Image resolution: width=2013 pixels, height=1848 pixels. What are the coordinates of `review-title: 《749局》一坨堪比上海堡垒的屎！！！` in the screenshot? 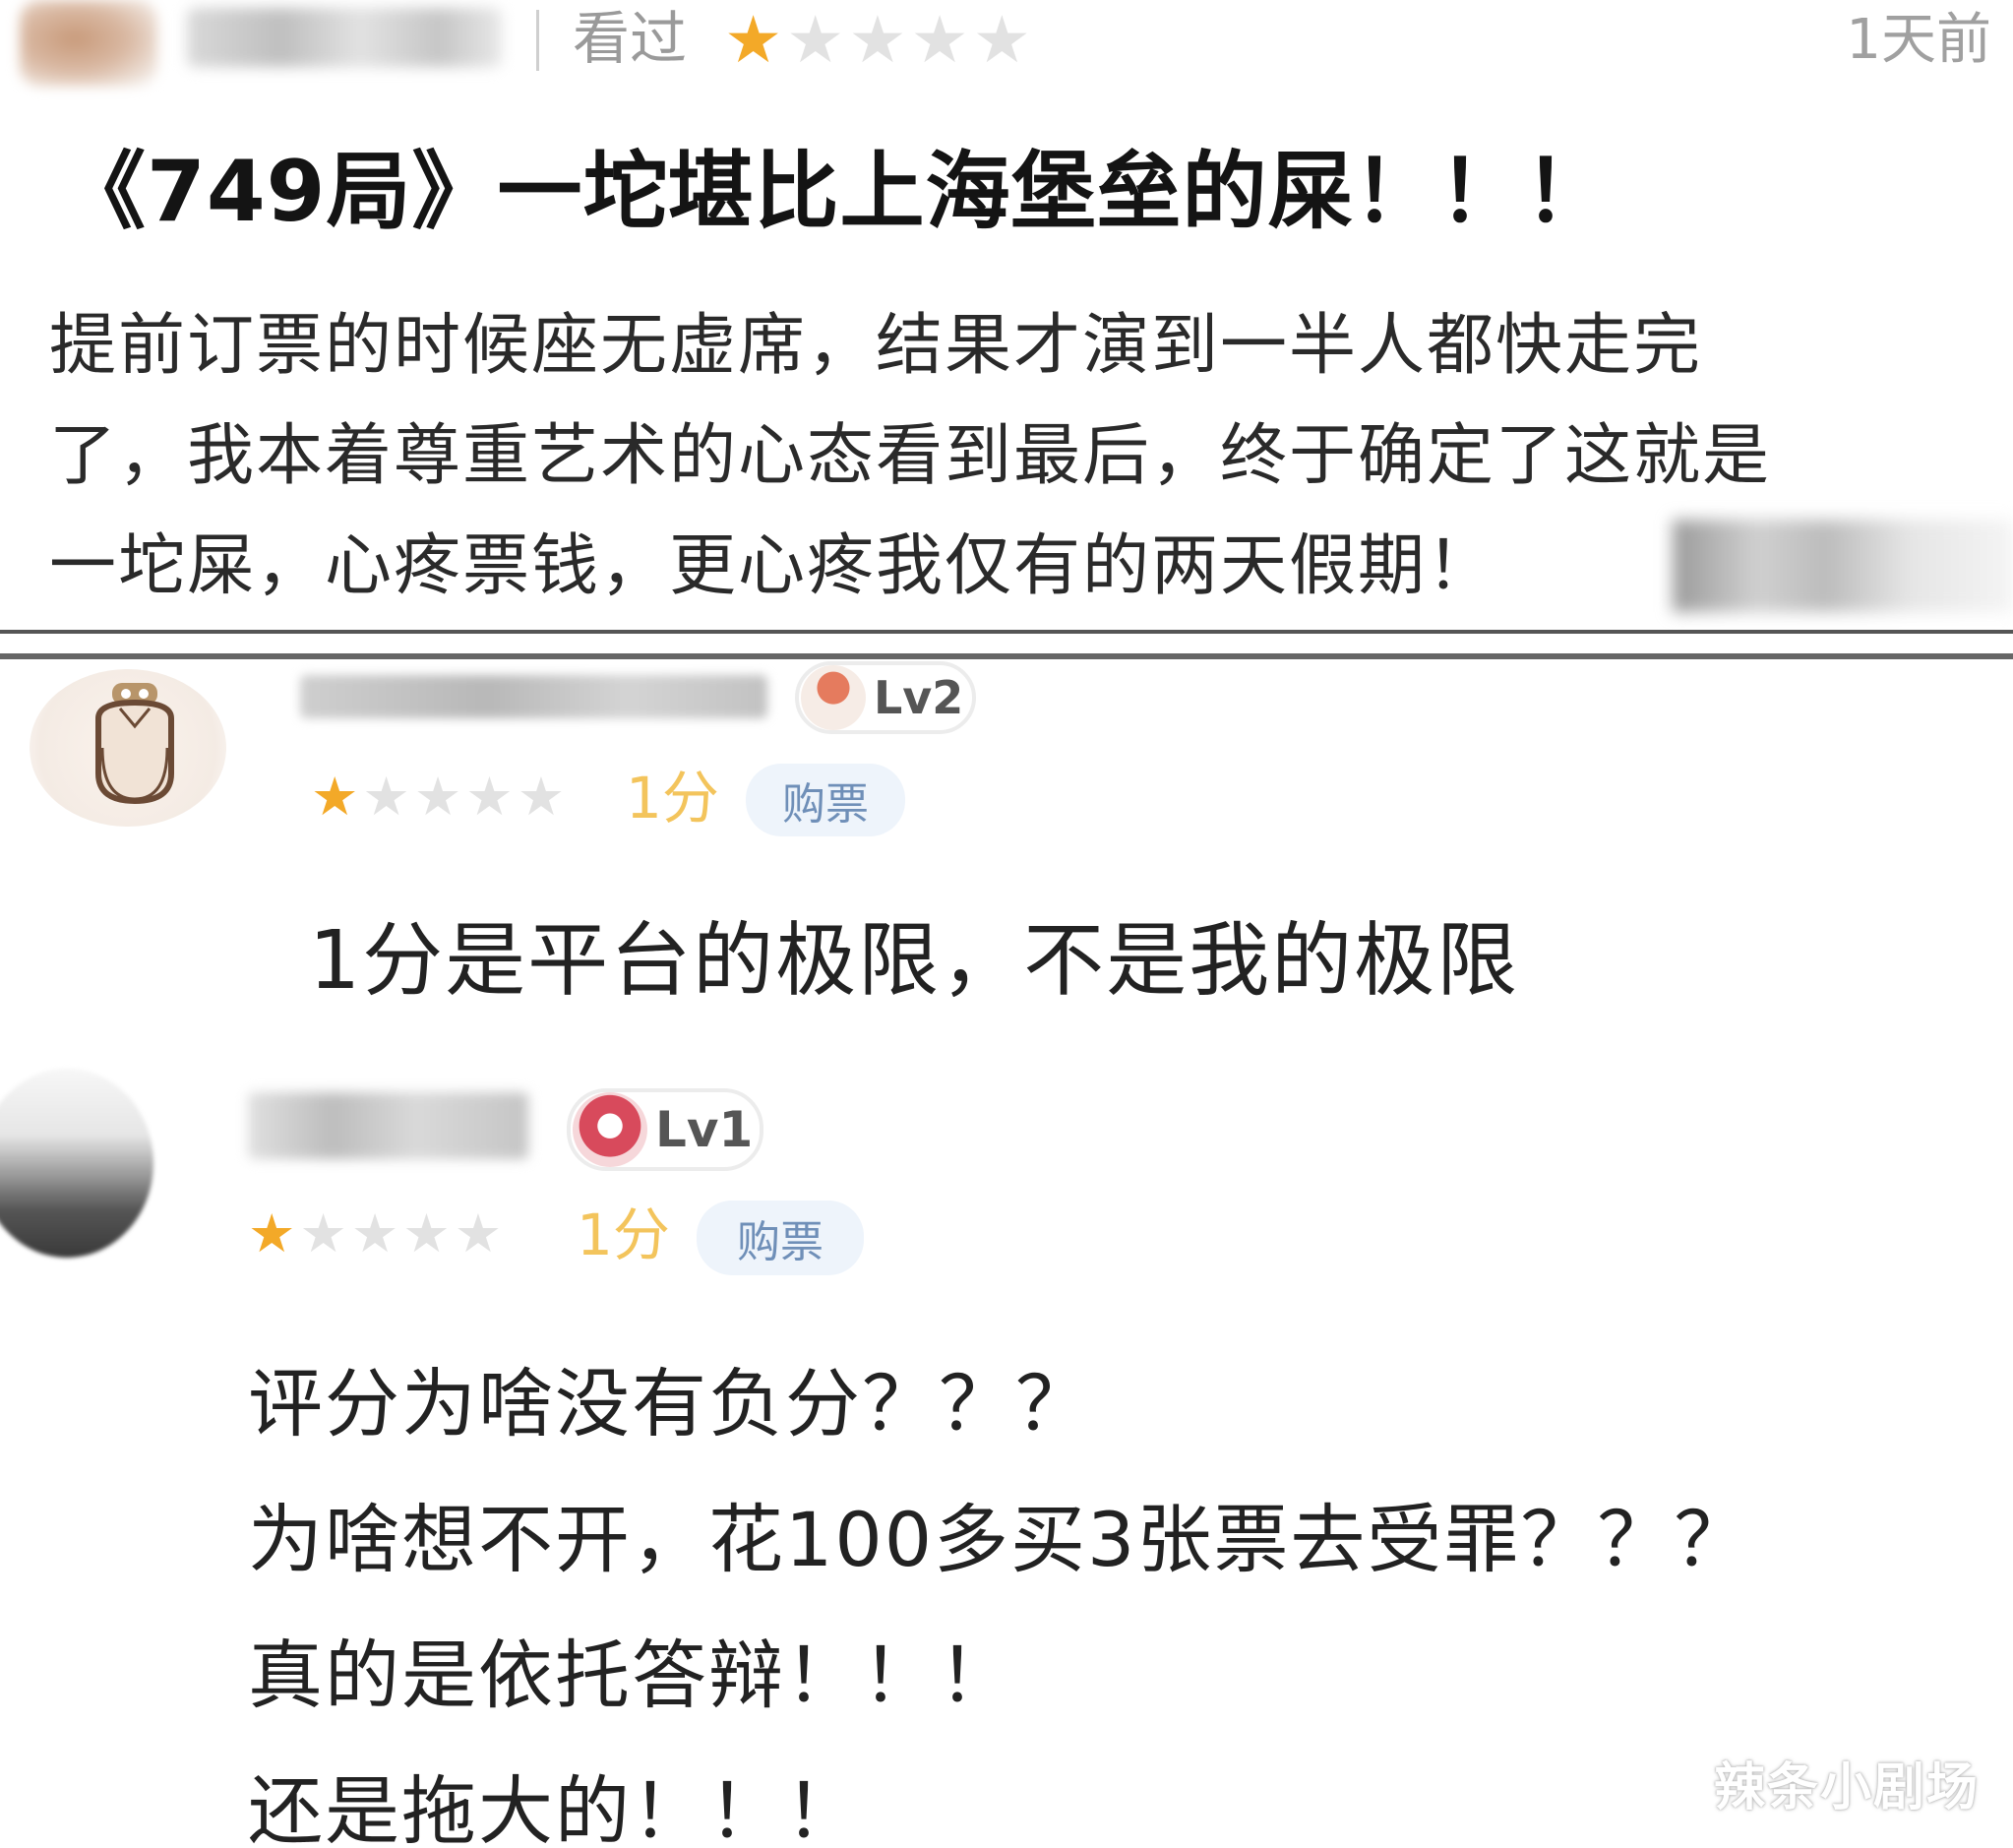 It's located at (836, 192).